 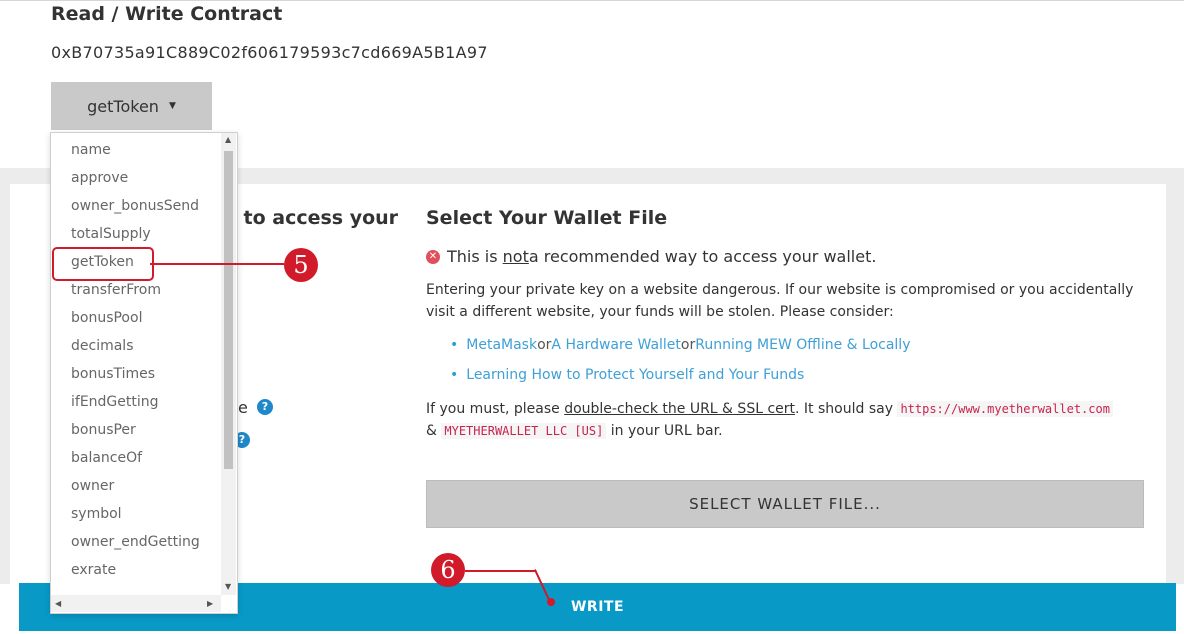 What do you see at coordinates (592, 0) in the screenshot?
I see `top-divider` at bounding box center [592, 0].